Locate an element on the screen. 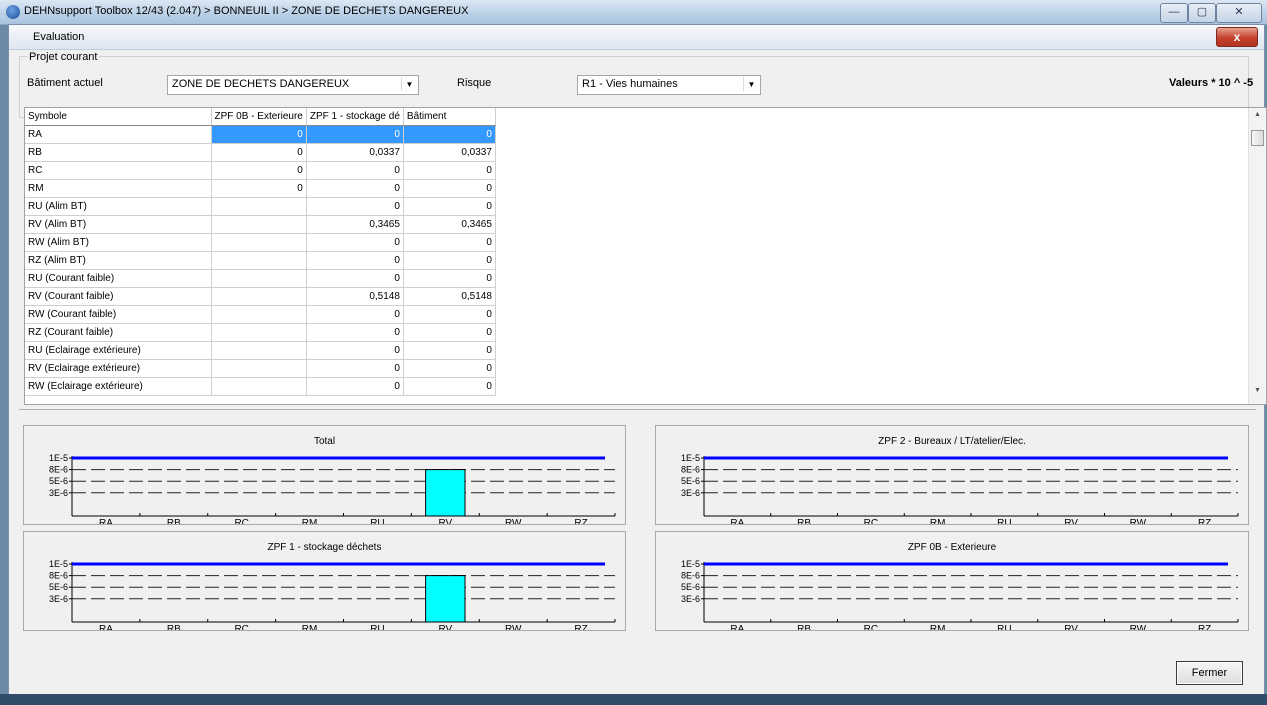 This screenshot has width=1267, height=705. table-row: RV (Courant faible) 0,5148 0,5148 is located at coordinates (260, 296).